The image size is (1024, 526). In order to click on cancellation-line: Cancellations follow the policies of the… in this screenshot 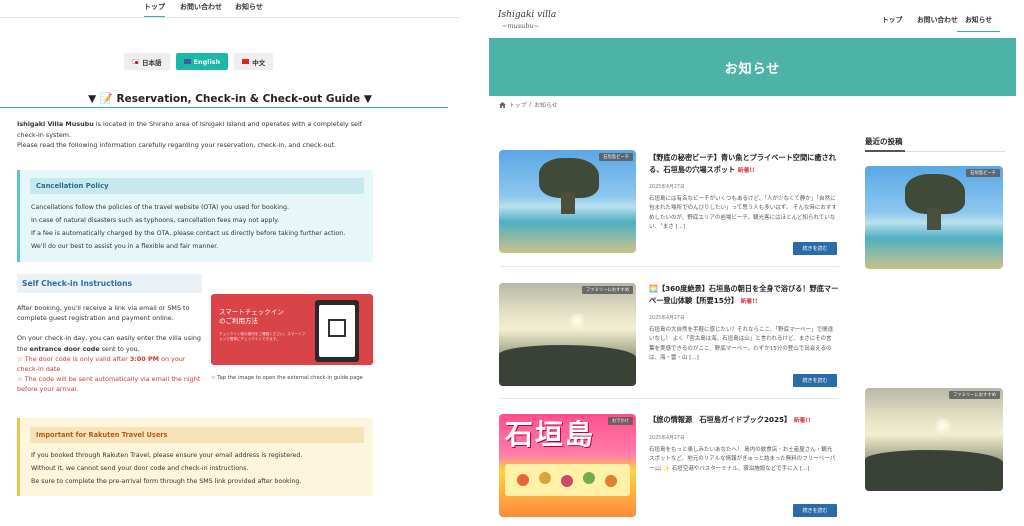, I will do `click(160, 207)`.